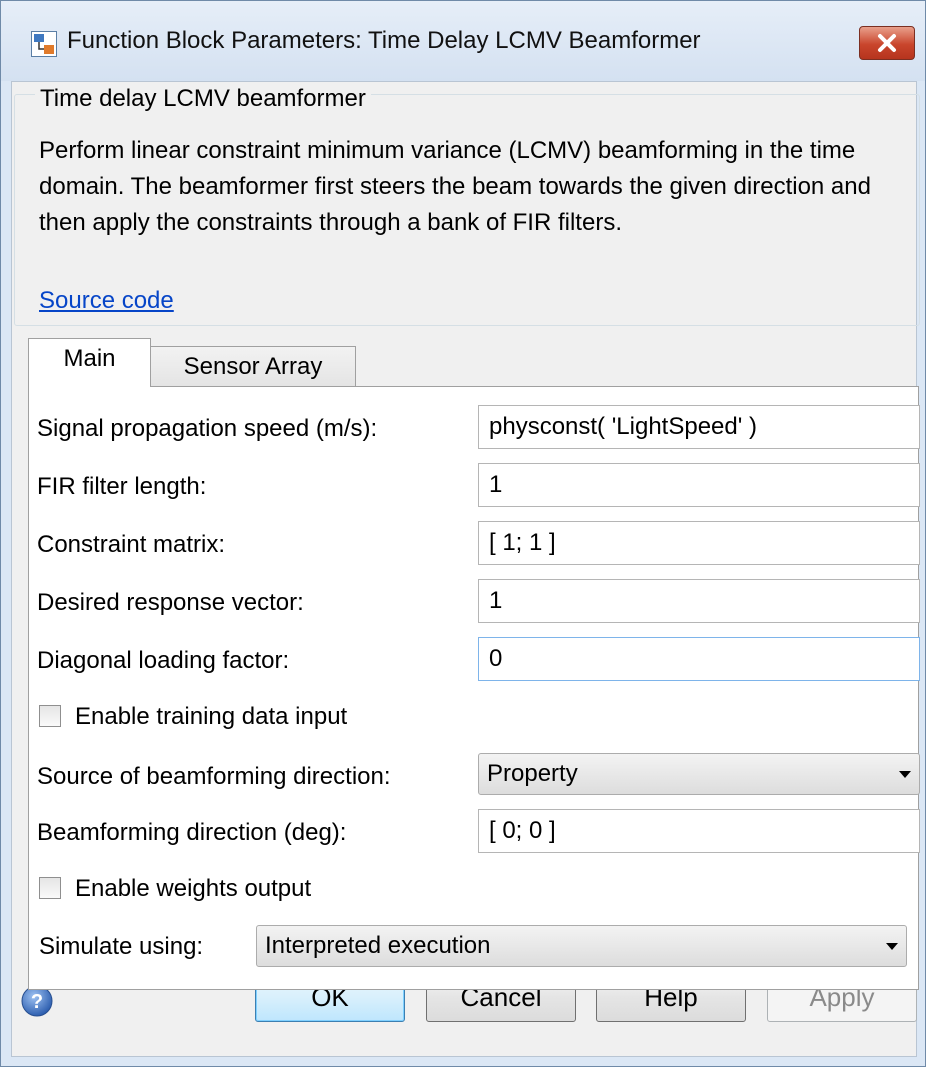 The width and height of the screenshot is (928, 1069). What do you see at coordinates (44, 44) in the screenshot?
I see `simulink-block-icon` at bounding box center [44, 44].